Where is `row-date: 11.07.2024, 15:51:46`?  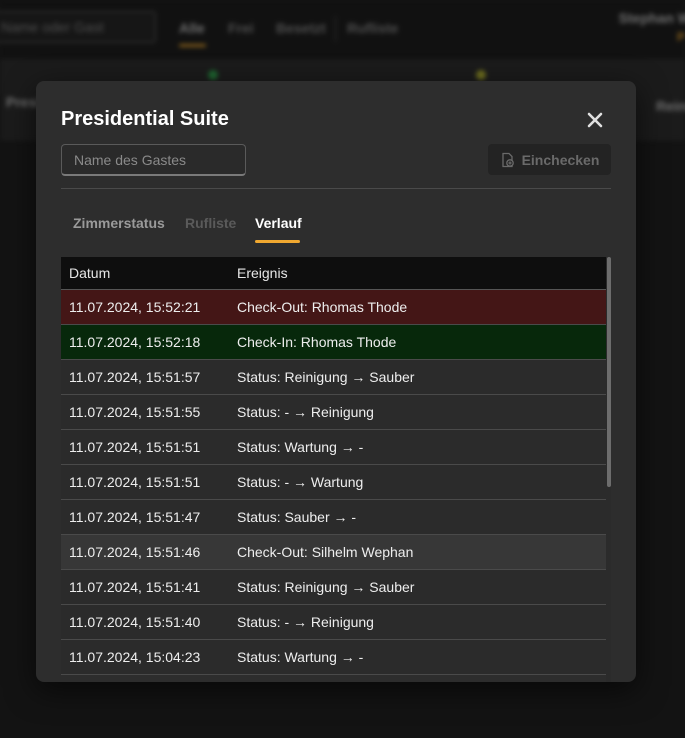 row-date: 11.07.2024, 15:51:46 is located at coordinates (135, 552).